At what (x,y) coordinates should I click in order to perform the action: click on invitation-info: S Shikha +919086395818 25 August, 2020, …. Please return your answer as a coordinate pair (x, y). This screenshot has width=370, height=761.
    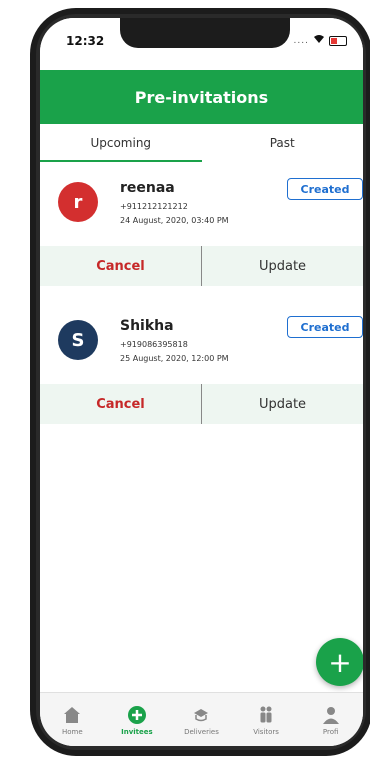
    Looking at the image, I should click on (201, 345).